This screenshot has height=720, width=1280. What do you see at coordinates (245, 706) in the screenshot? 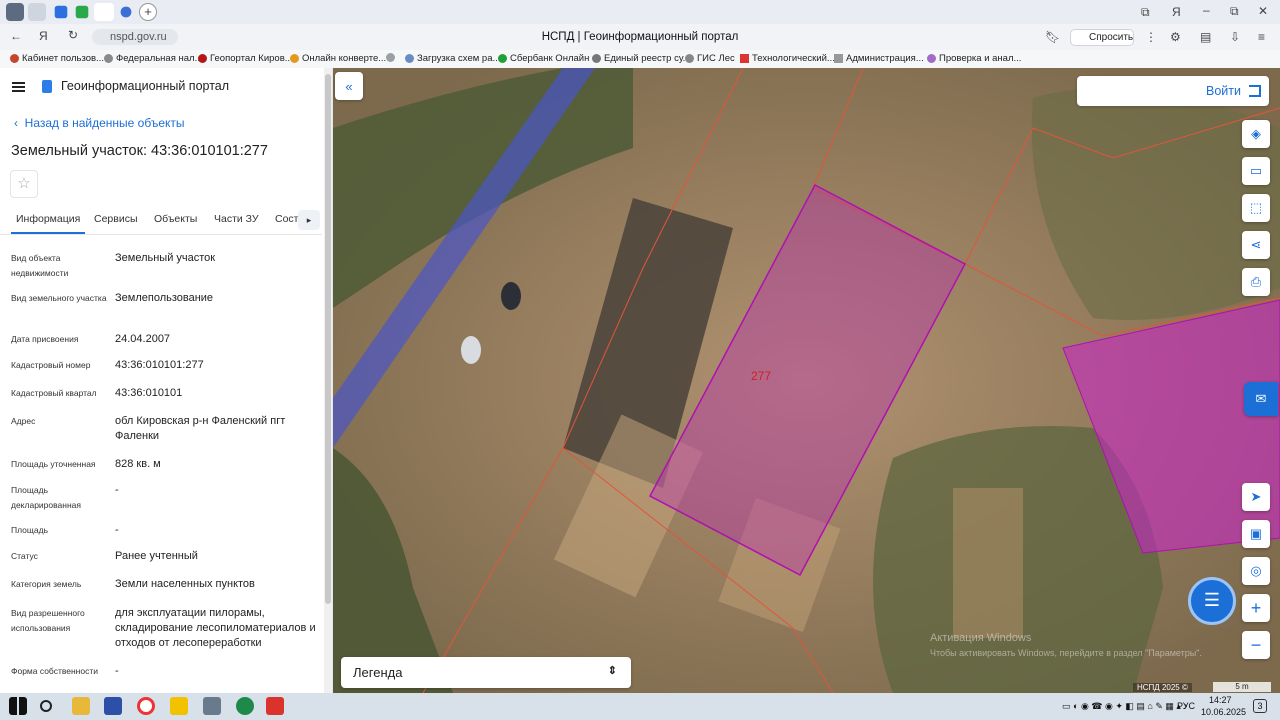
I see `green-app-icon` at bounding box center [245, 706].